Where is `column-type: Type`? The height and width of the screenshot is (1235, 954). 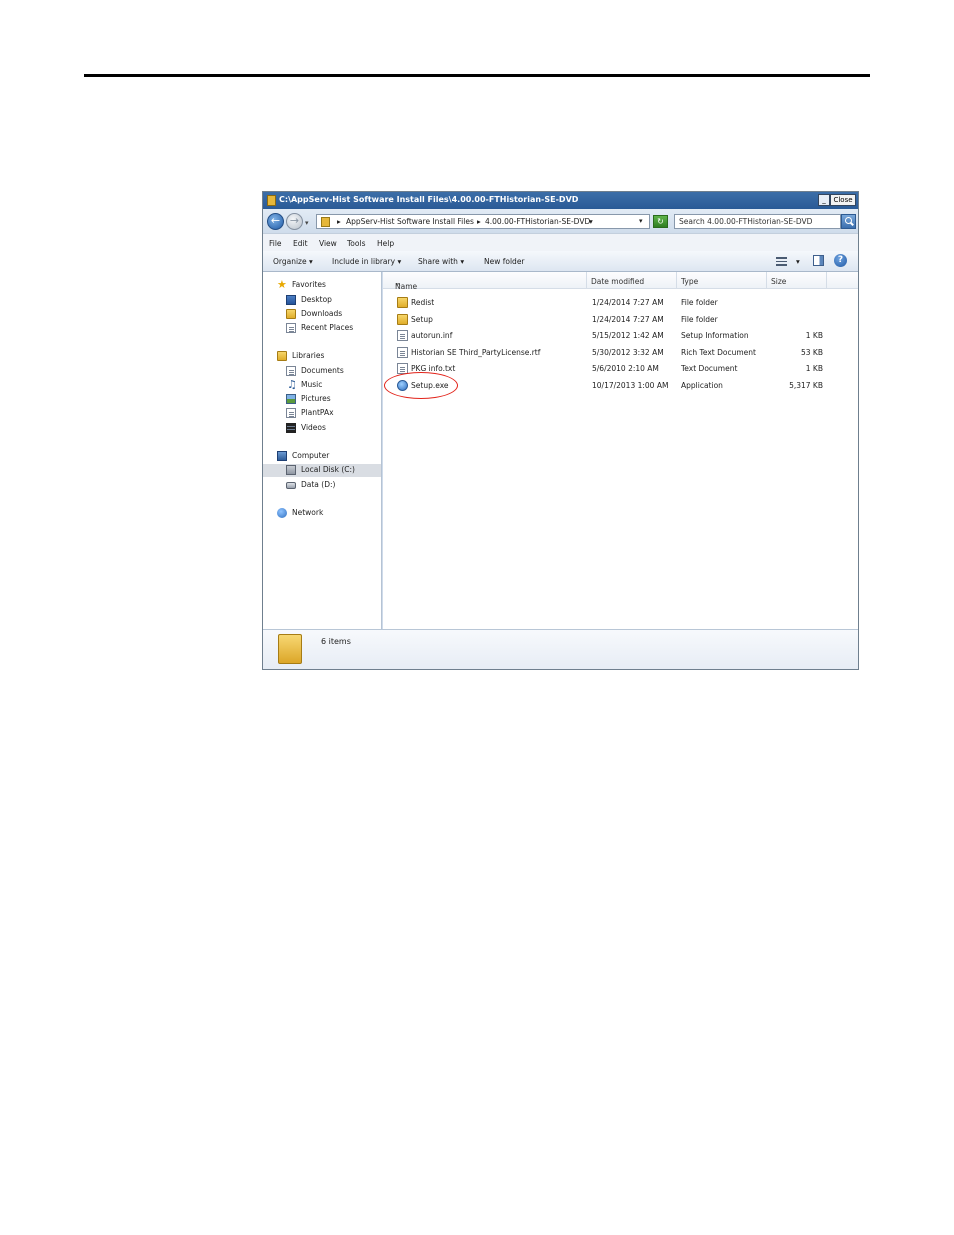 column-type: Type is located at coordinates (689, 281).